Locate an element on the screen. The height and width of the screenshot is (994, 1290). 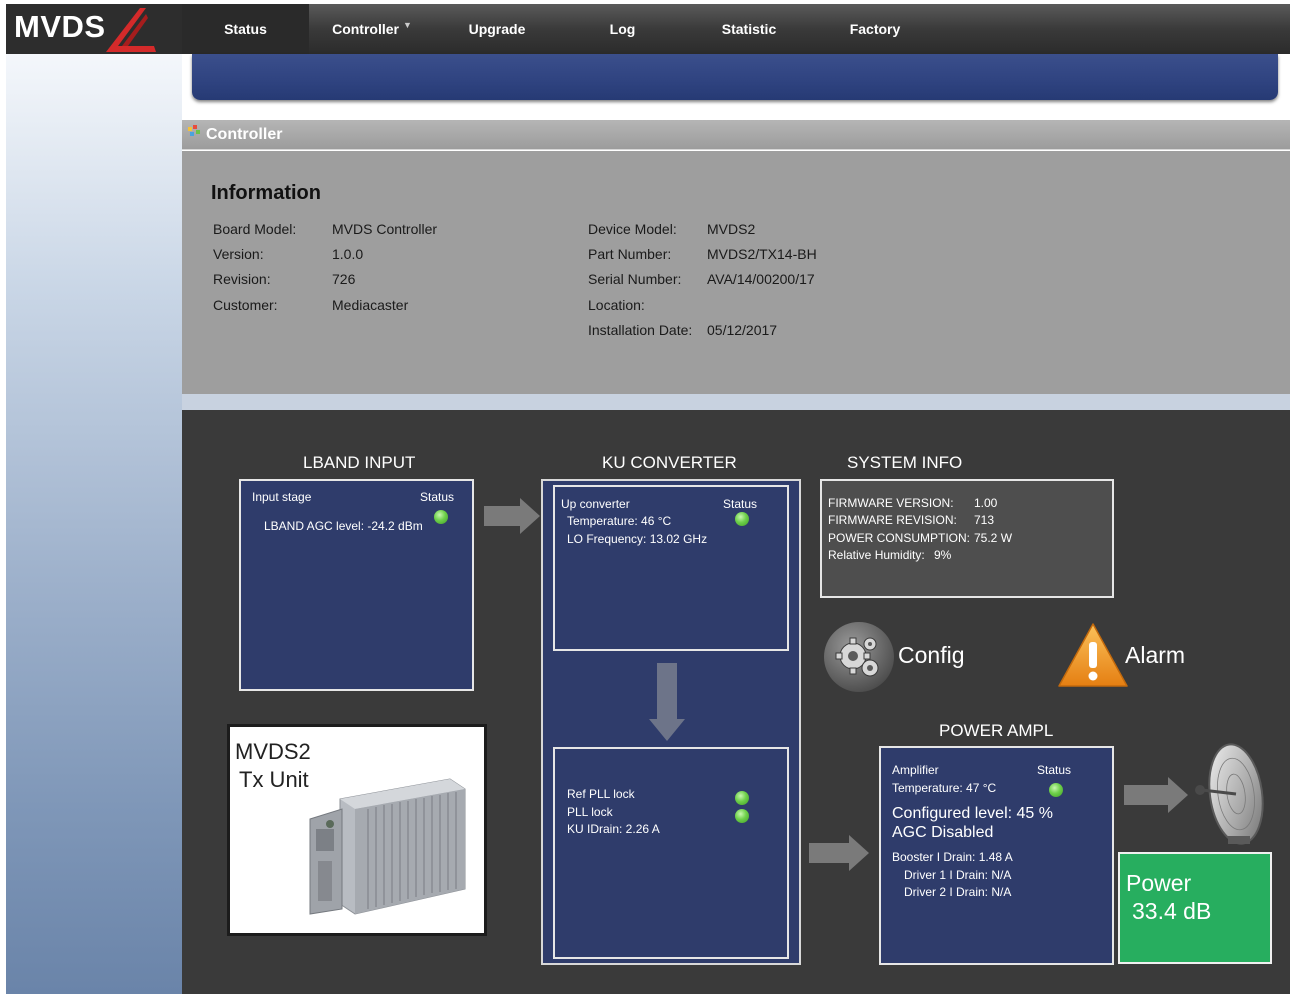
firmware-version-value: 1.00 is located at coordinates (986, 503).